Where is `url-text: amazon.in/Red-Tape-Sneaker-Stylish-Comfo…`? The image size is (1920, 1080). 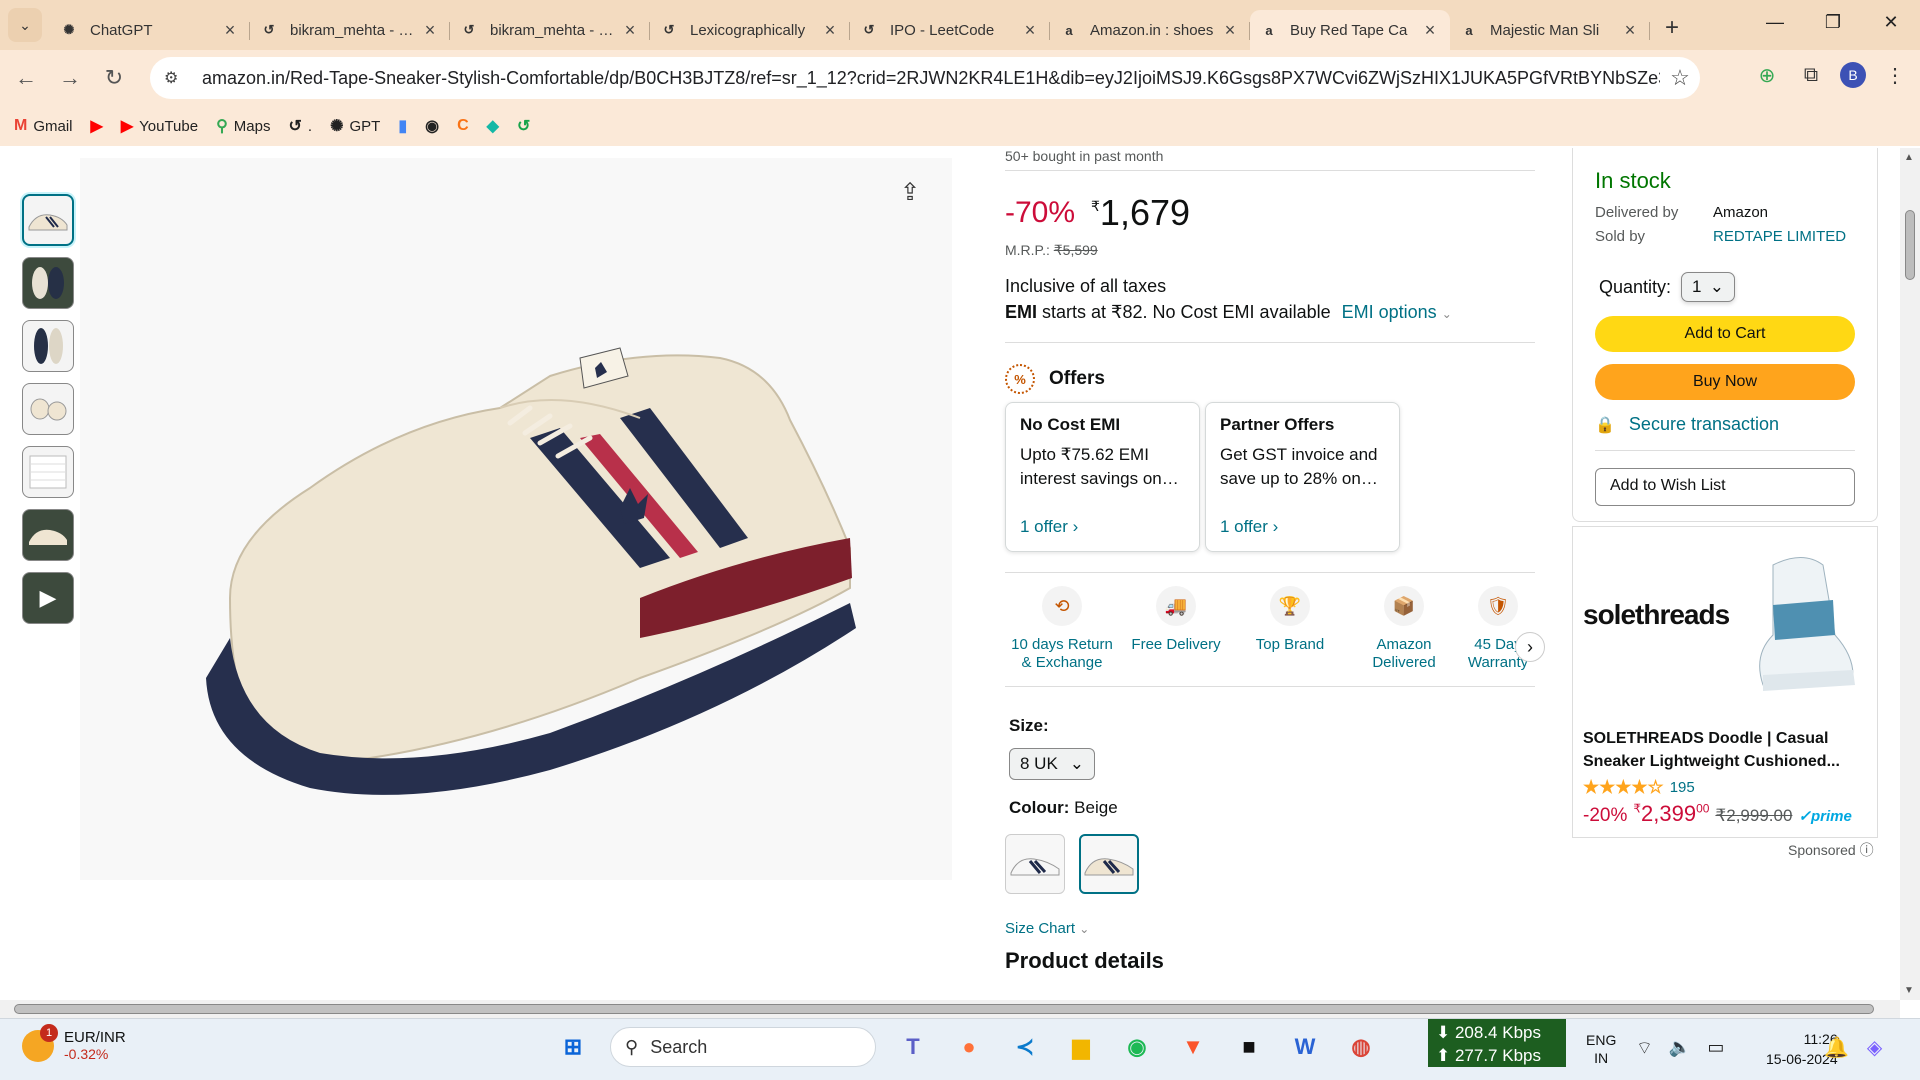 url-text: amazon.in/Red-Tape-Sneaker-Stylish-Comfo… is located at coordinates (924, 78).